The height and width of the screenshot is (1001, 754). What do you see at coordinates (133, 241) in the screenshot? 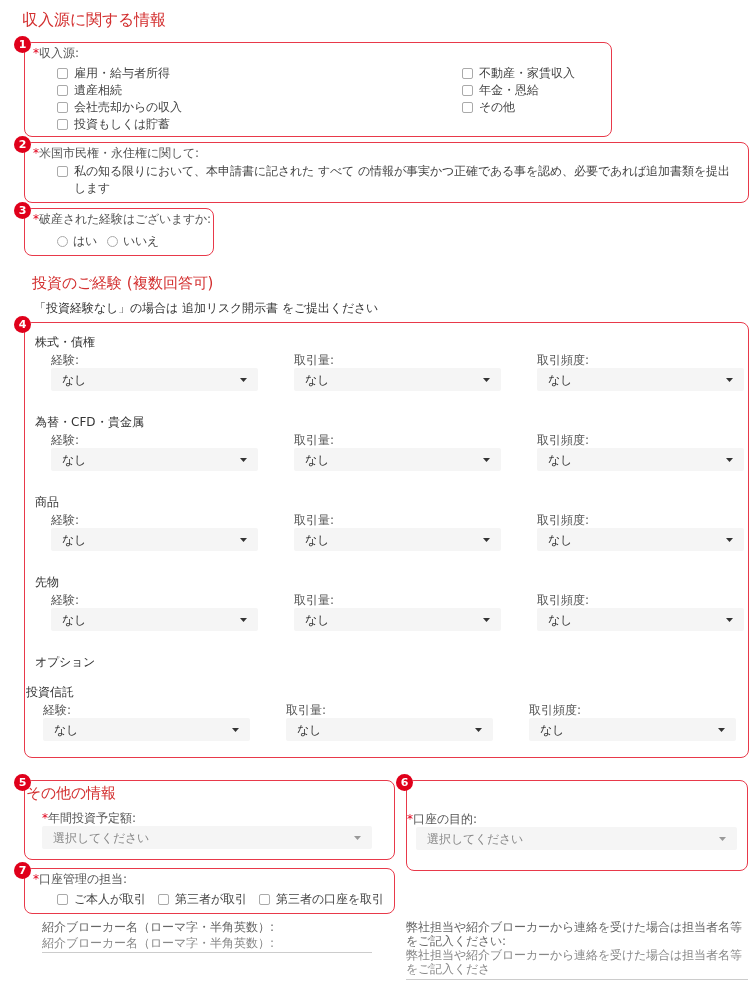
I see `radio-option: いいえ` at bounding box center [133, 241].